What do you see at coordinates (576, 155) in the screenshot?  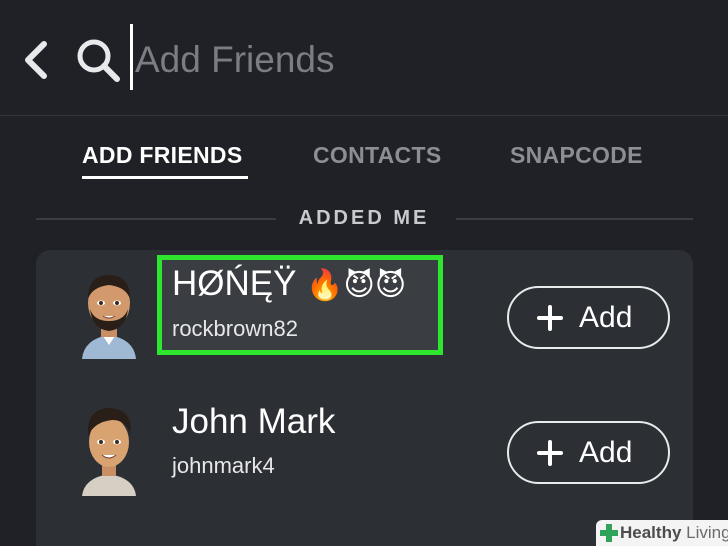 I see `tab-snapcode: SNAPCODE` at bounding box center [576, 155].